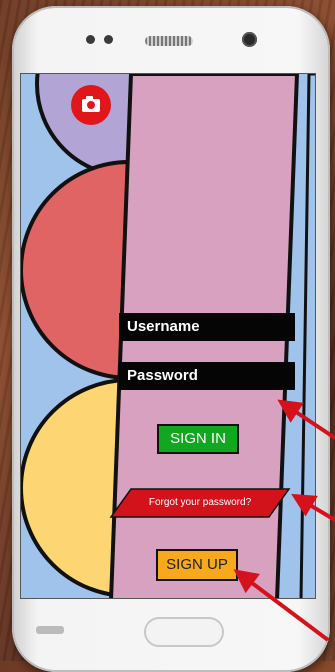 The width and height of the screenshot is (335, 672). Describe the element at coordinates (281, 605) in the screenshot. I see `arrow-to-signup` at that location.